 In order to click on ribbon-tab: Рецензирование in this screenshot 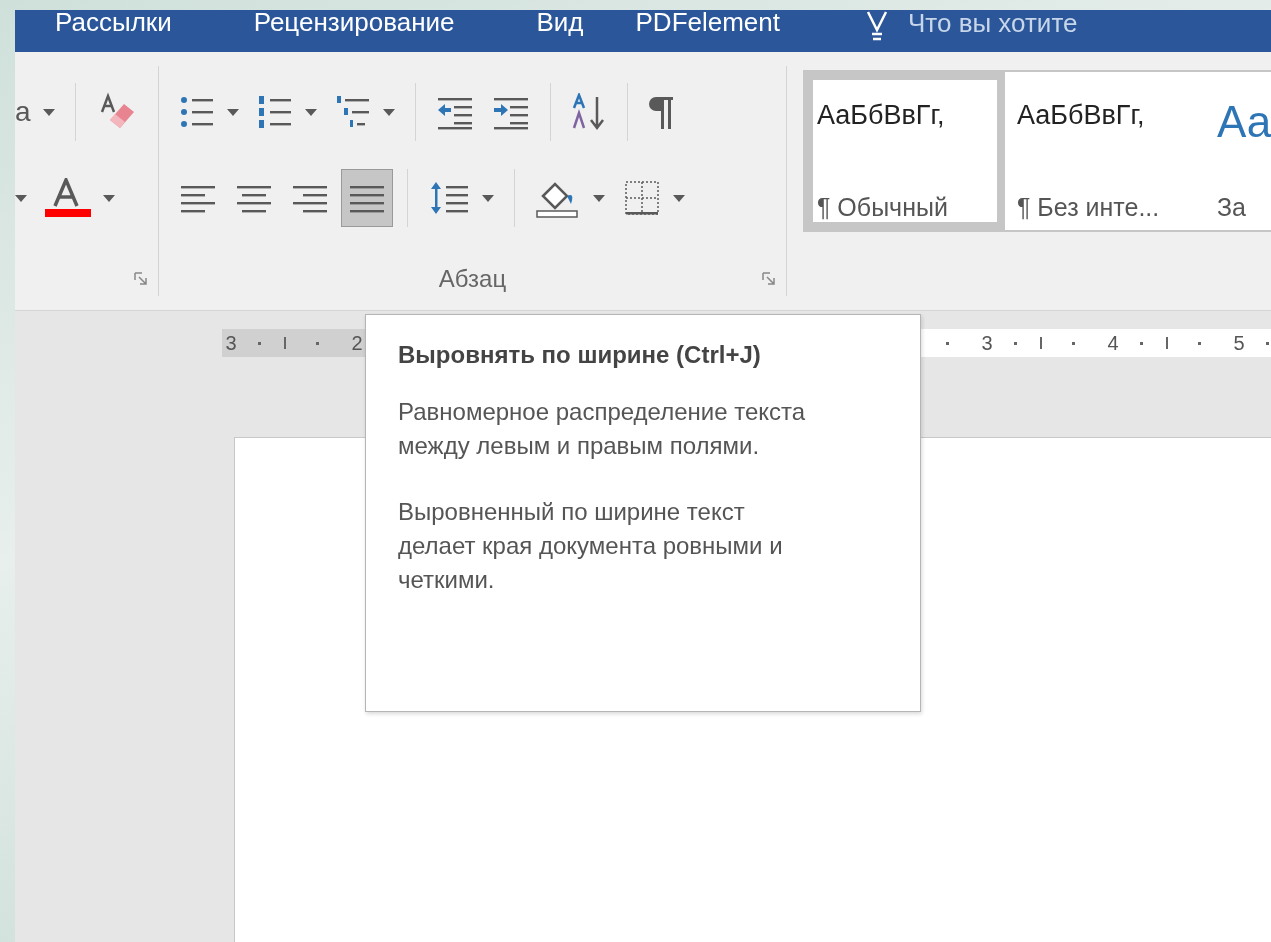, I will do `click(354, 24)`.